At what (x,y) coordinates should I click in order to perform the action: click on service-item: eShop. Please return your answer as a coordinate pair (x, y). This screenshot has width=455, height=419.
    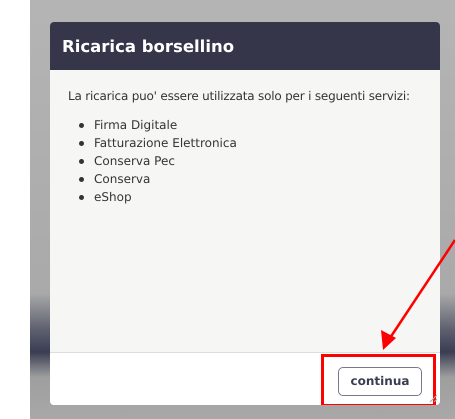
    Looking at the image, I should click on (113, 197).